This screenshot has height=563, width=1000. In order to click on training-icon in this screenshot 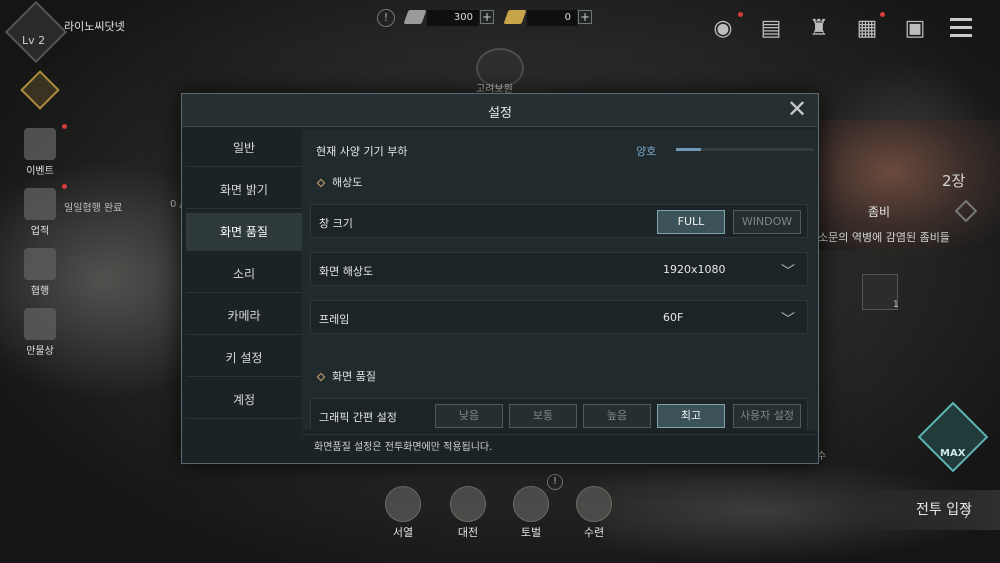, I will do `click(594, 504)`.